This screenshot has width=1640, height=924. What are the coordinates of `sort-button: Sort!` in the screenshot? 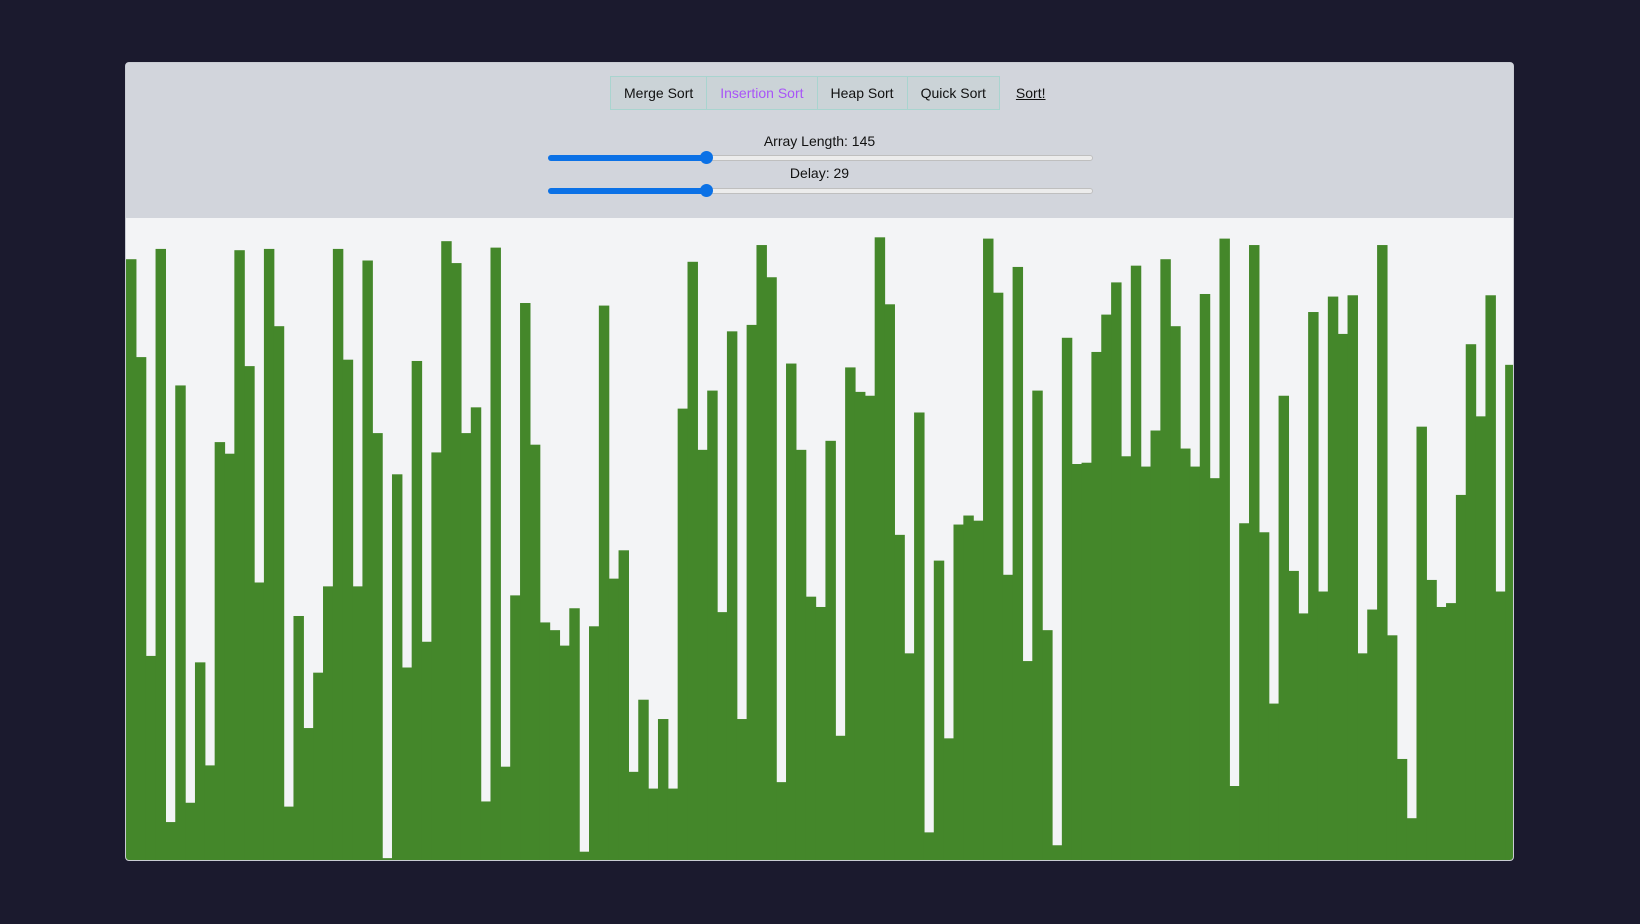 It's located at (1031, 93).